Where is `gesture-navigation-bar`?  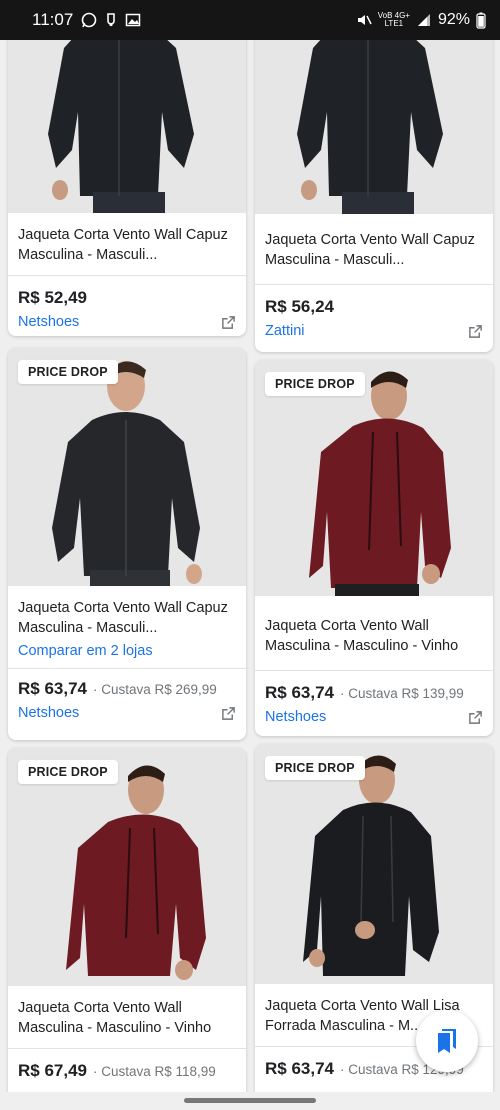 gesture-navigation-bar is located at coordinates (250, 1101).